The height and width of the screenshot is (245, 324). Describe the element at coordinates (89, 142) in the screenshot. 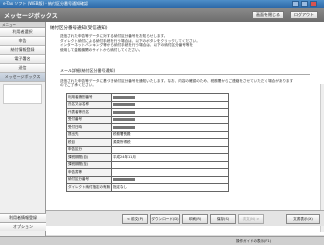

I see `row-key: 税目` at that location.